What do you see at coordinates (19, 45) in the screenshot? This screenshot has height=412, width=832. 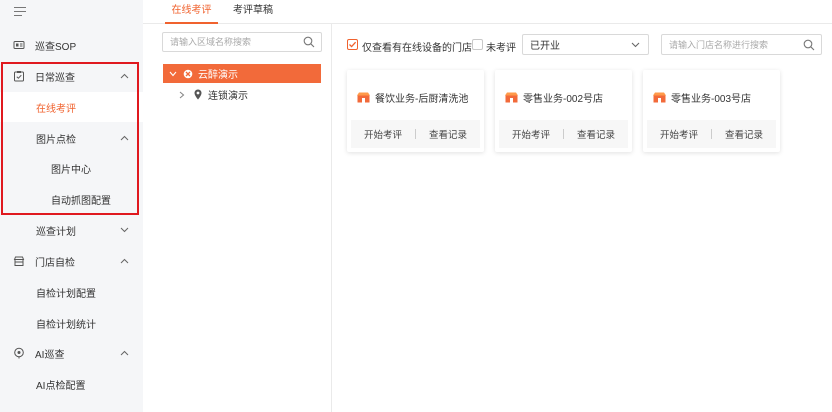 I see `id-card-icon` at bounding box center [19, 45].